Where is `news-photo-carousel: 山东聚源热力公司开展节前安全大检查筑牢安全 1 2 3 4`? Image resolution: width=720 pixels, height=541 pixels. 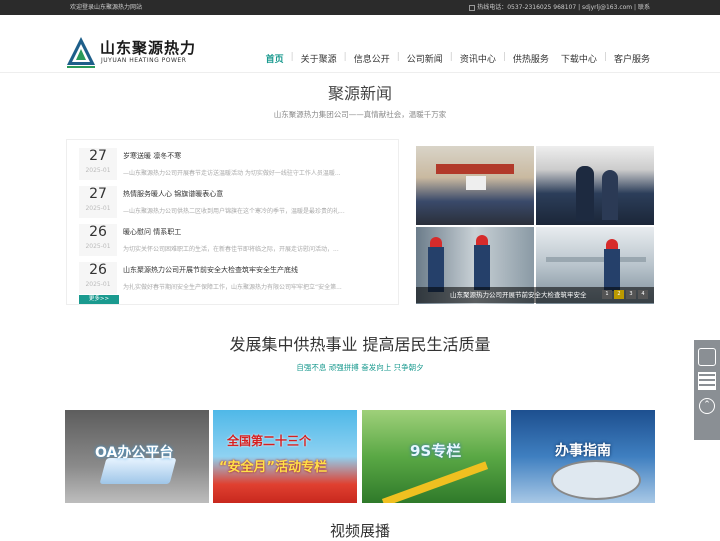
news-photo-carousel: 山东聚源热力公司开展节前安全大检查筑牢安全 1 2 3 4 is located at coordinates (535, 225).